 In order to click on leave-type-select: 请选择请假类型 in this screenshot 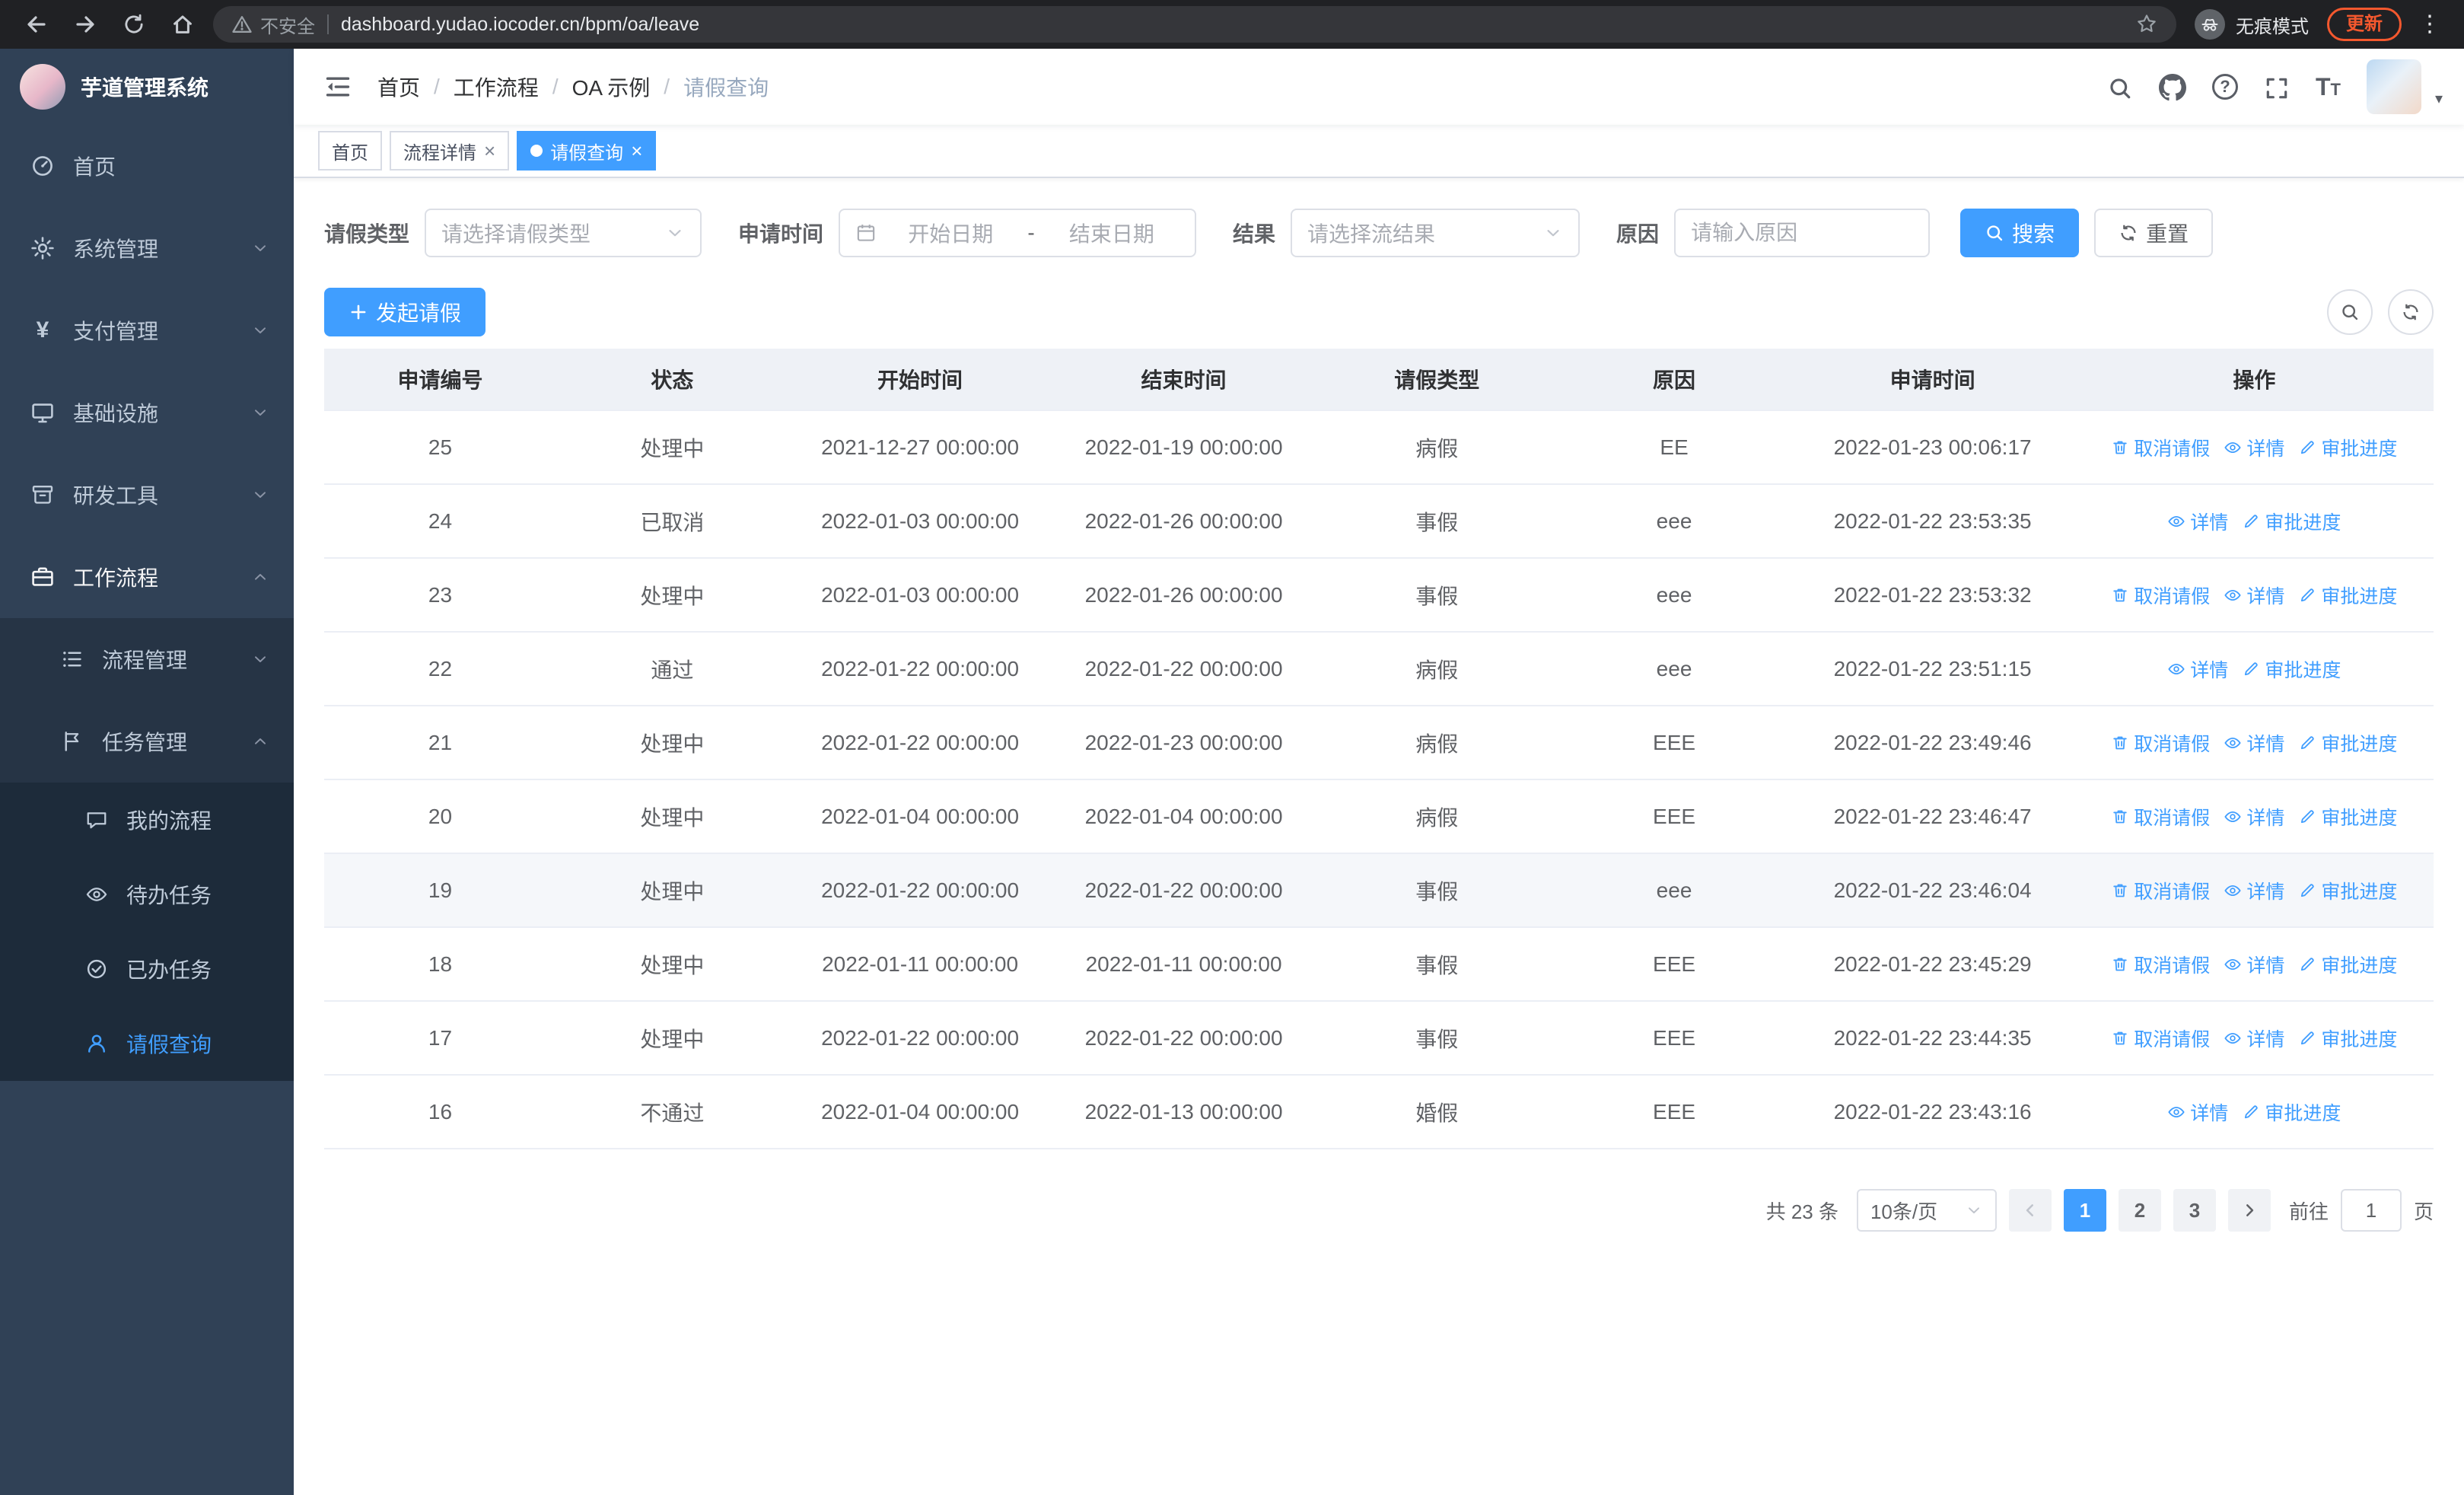, I will do `click(563, 233)`.